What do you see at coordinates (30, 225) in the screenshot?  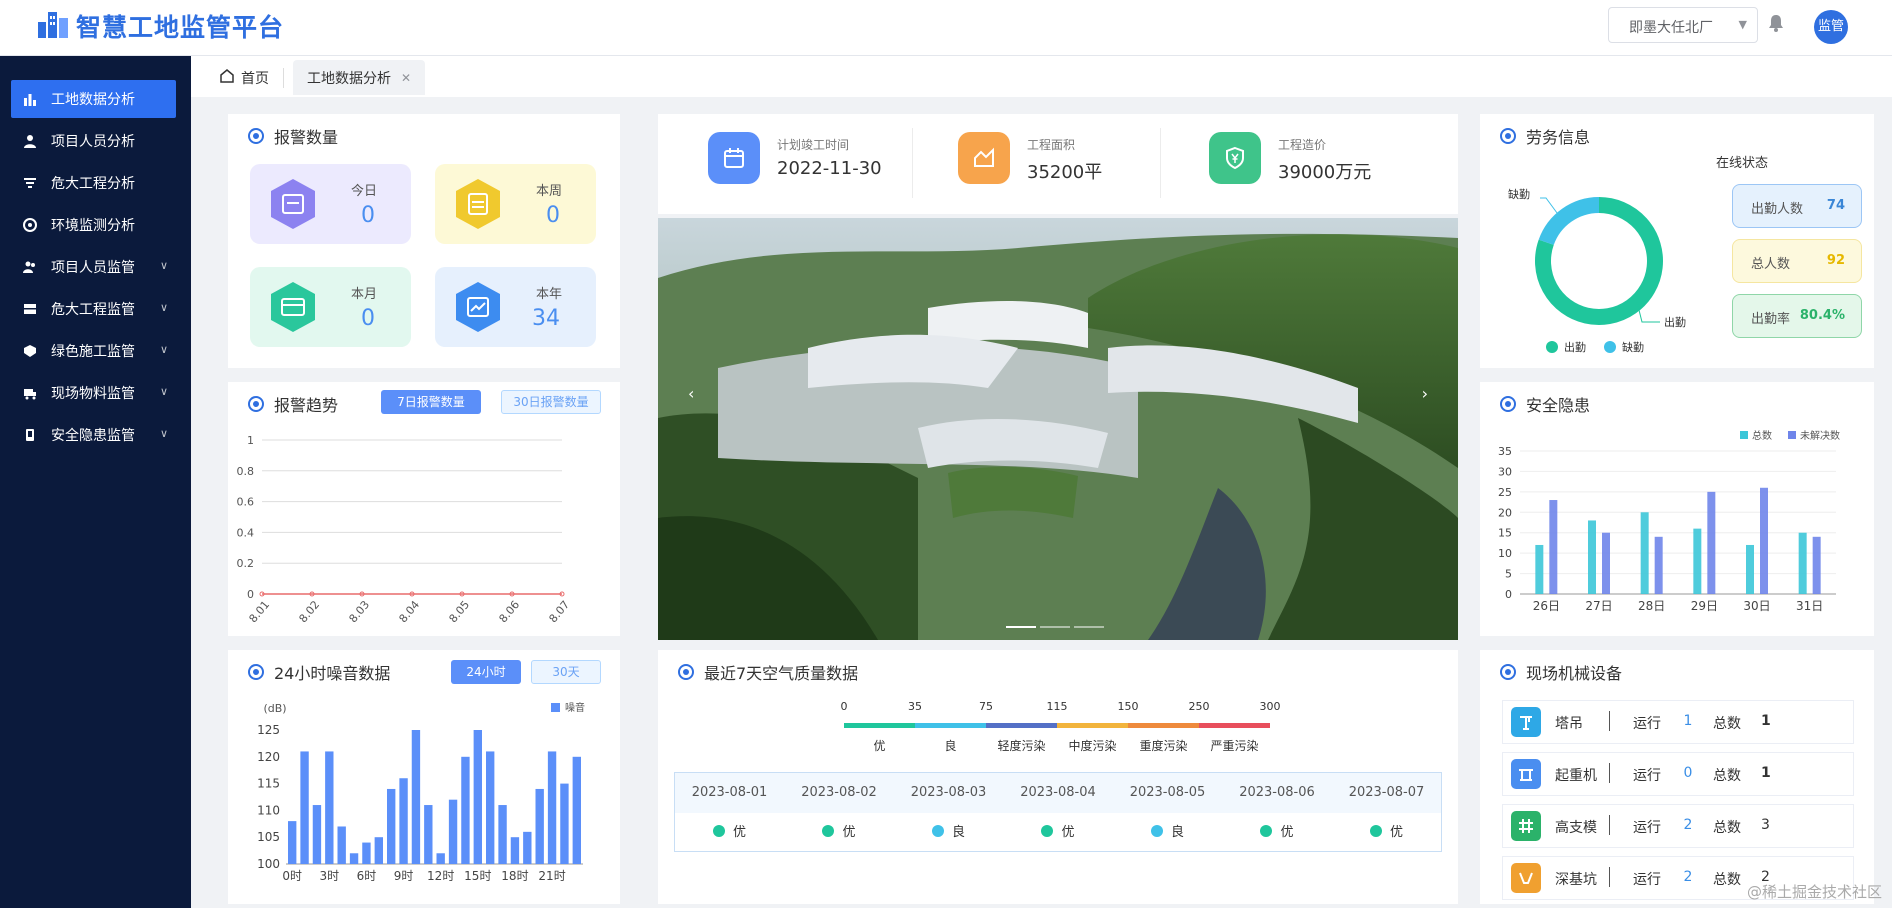 I see `aperture-icon` at bounding box center [30, 225].